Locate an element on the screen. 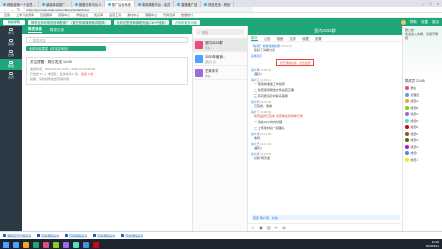 The width and height of the screenshot is (442, 249). scissors-icon: ✂ is located at coordinates (276, 227).